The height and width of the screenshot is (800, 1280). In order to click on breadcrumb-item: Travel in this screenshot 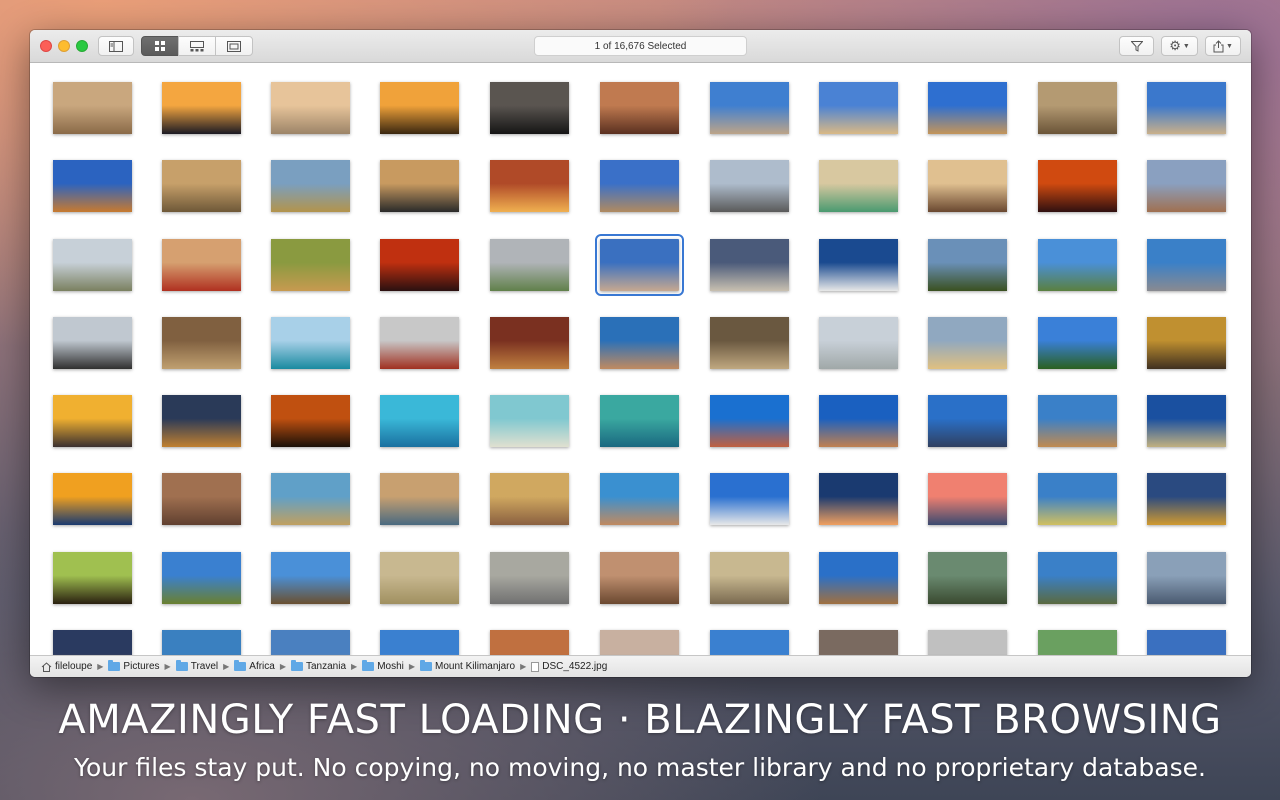, I will do `click(196, 666)`.